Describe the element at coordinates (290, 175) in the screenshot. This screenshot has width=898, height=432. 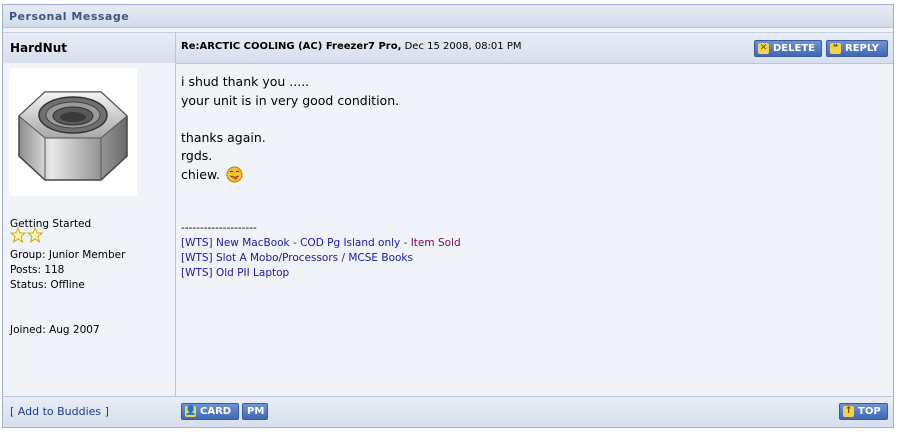
I see `message-line-with-emoticon: chiew.` at that location.